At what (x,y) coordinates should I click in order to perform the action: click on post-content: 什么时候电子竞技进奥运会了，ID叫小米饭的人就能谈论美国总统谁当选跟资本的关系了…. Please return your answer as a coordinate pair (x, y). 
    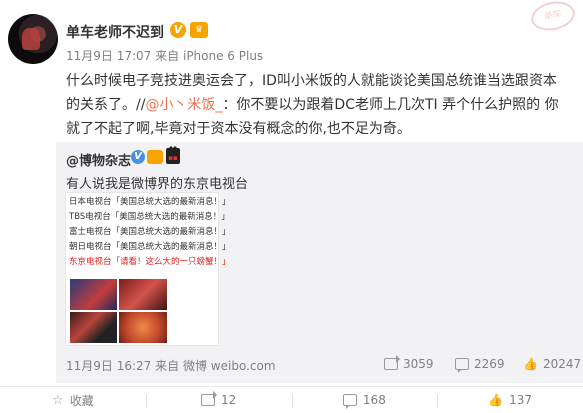
    Looking at the image, I should click on (316, 105).